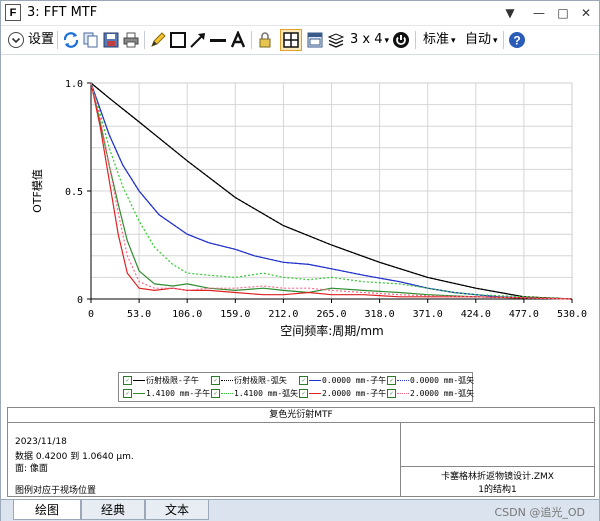 This screenshot has width=600, height=521. Describe the element at coordinates (336, 40) in the screenshot. I see `layers-icon` at that location.